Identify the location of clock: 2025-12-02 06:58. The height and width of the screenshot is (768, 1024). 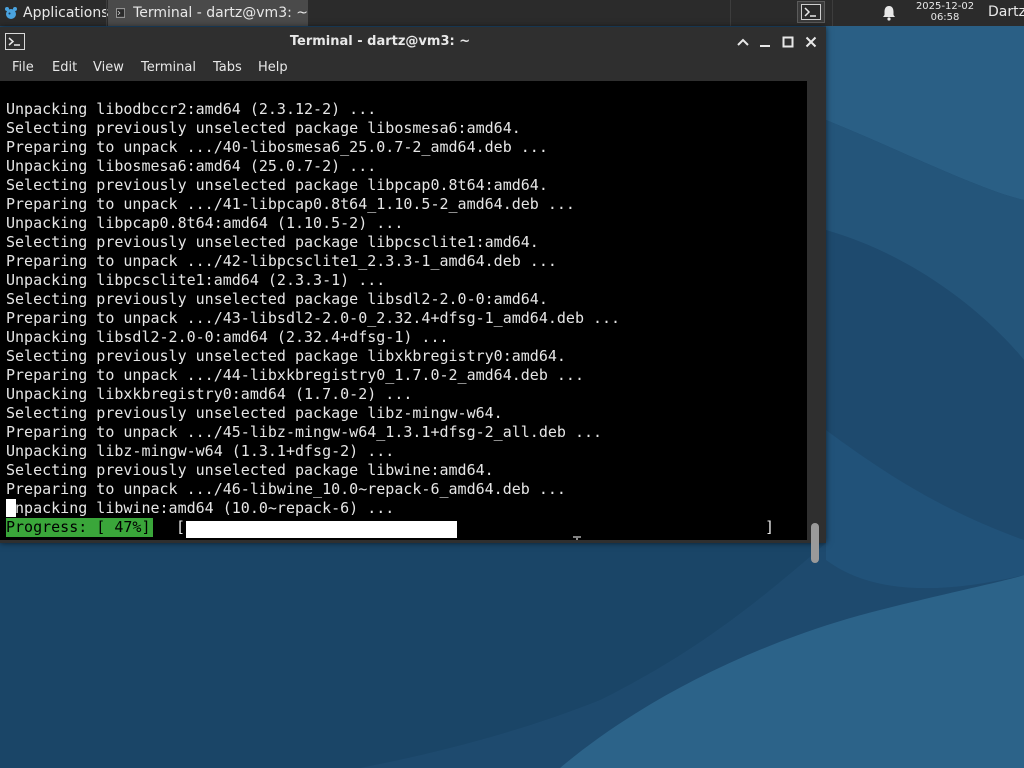
(945, 12).